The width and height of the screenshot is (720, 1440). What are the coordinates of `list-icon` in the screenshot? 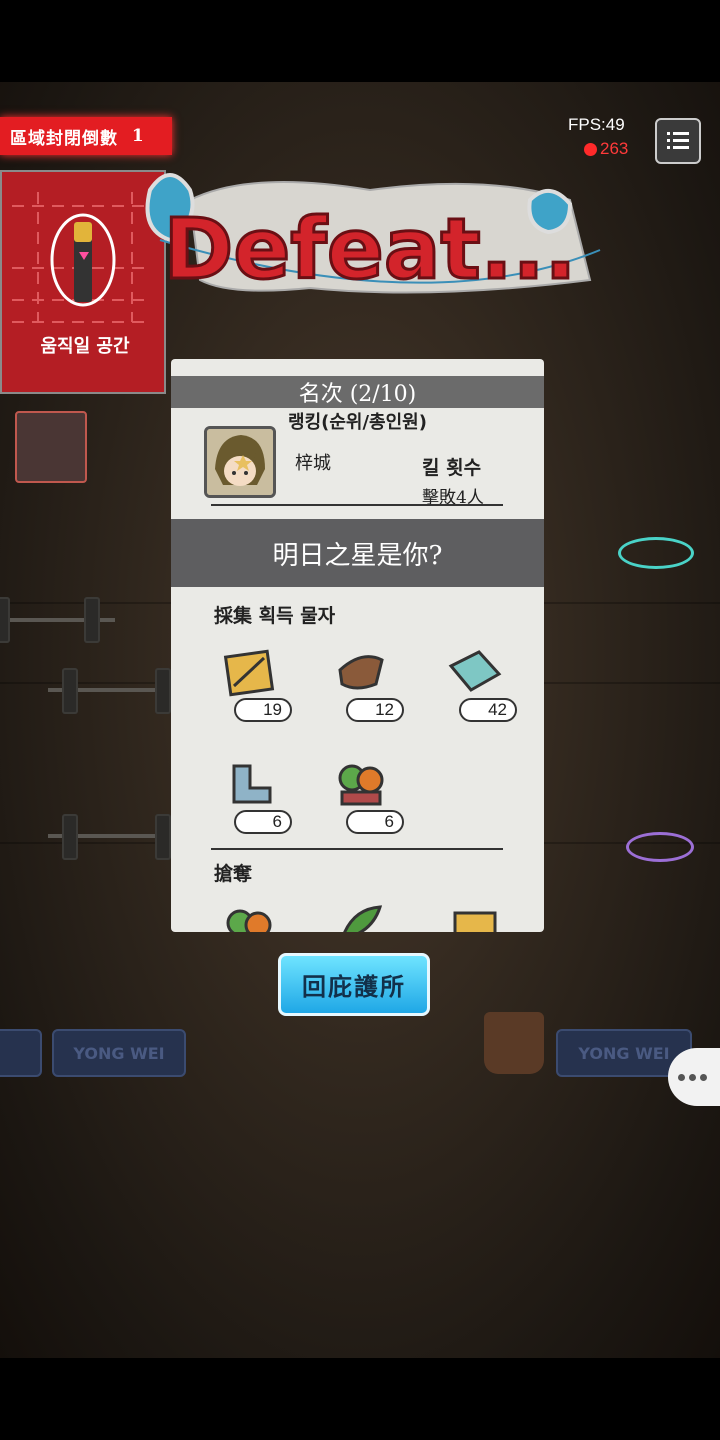 It's located at (678, 140).